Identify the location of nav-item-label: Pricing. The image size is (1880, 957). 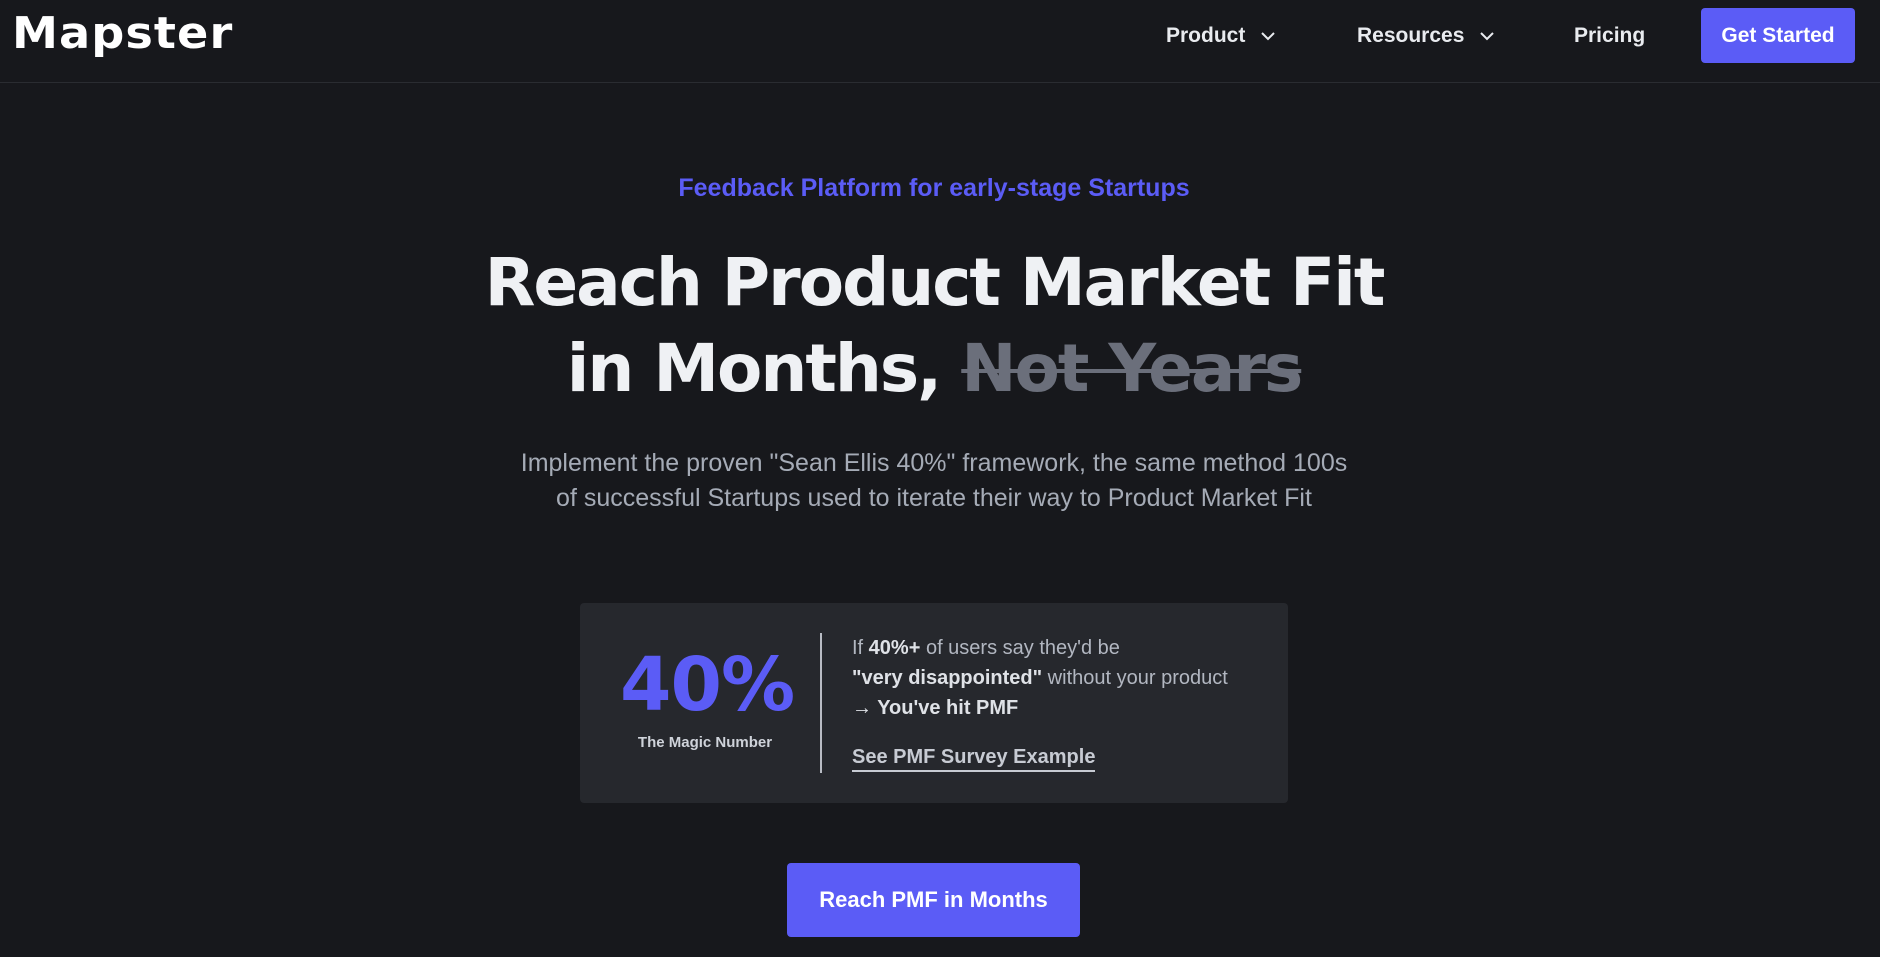
(1610, 35).